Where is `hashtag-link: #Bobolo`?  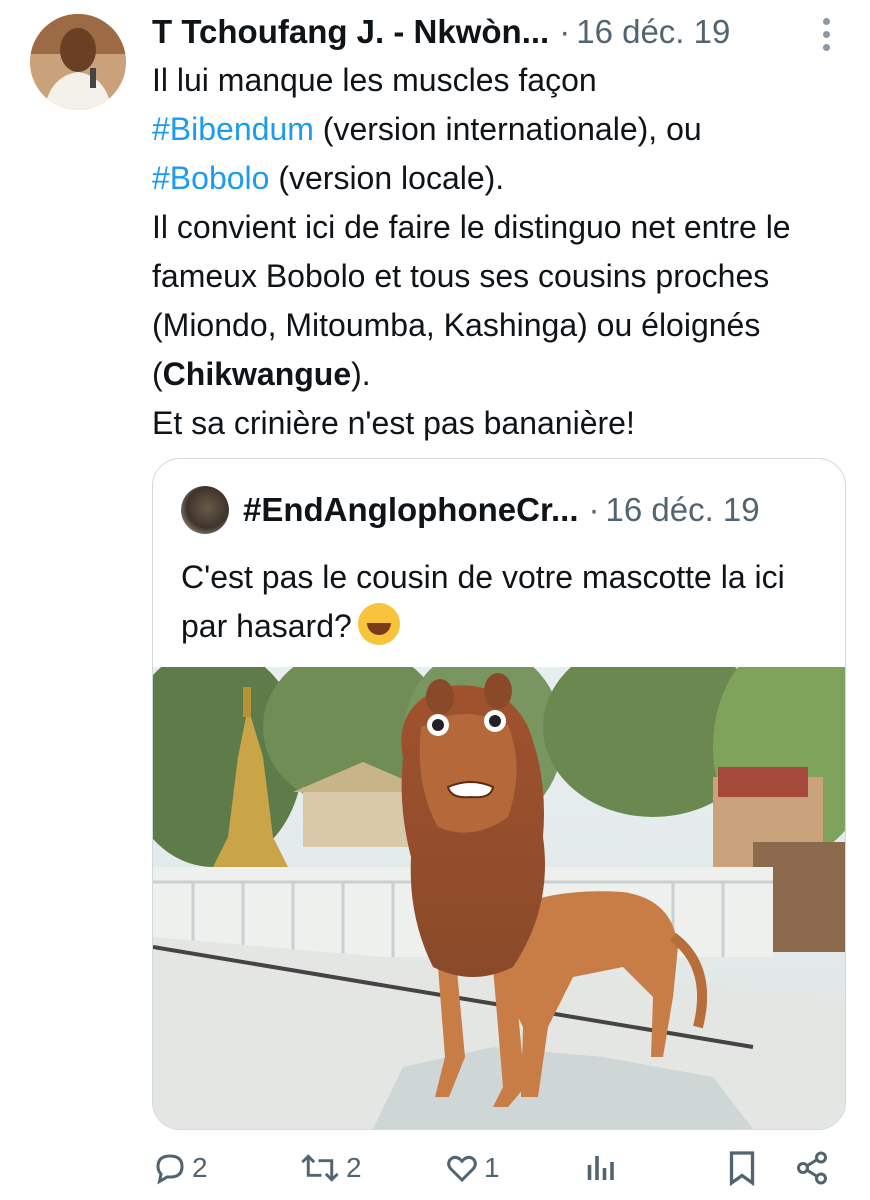 hashtag-link: #Bobolo is located at coordinates (210, 178).